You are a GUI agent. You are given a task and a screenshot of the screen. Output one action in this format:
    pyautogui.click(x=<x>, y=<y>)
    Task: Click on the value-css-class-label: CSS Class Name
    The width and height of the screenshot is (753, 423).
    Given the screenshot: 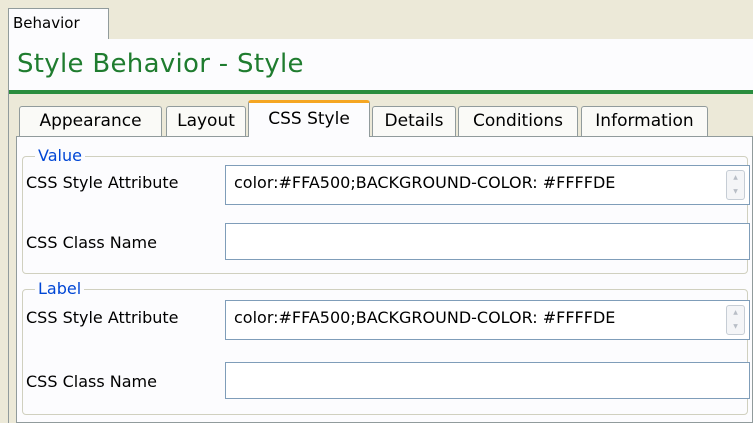 What is the action you would take?
    pyautogui.click(x=91, y=242)
    